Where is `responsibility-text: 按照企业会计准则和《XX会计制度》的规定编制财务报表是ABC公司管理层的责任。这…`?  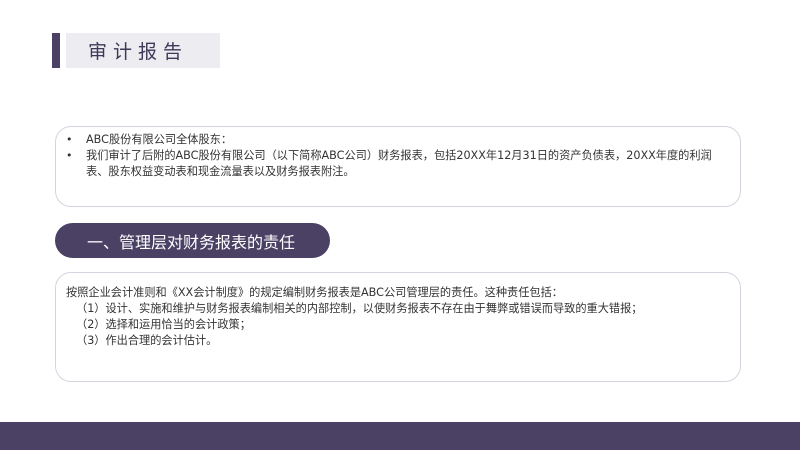
responsibility-text: 按照企业会计准则和《XX会计制度》的规定编制财务报表是ABC公司管理层的责任。这… is located at coordinates (398, 311).